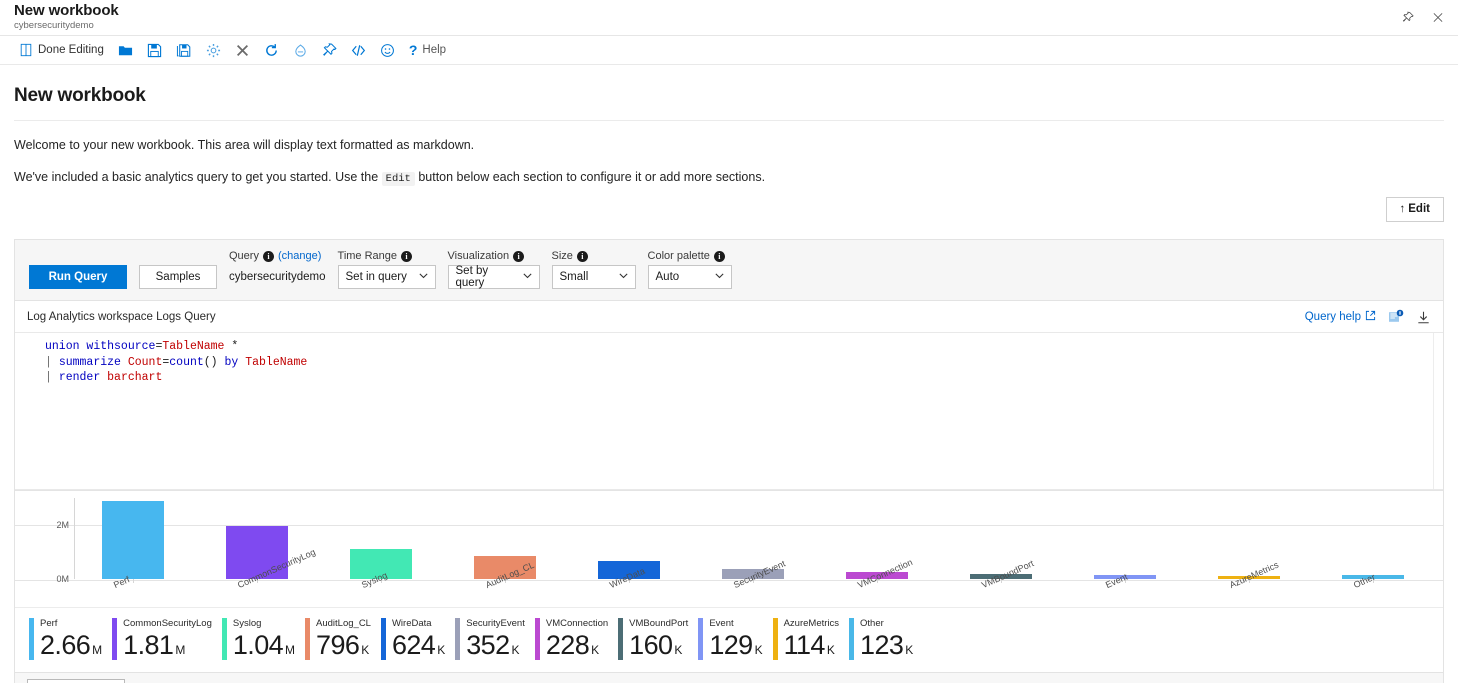  What do you see at coordinates (804, 645) in the screenshot?
I see `tile-number: 114` at bounding box center [804, 645].